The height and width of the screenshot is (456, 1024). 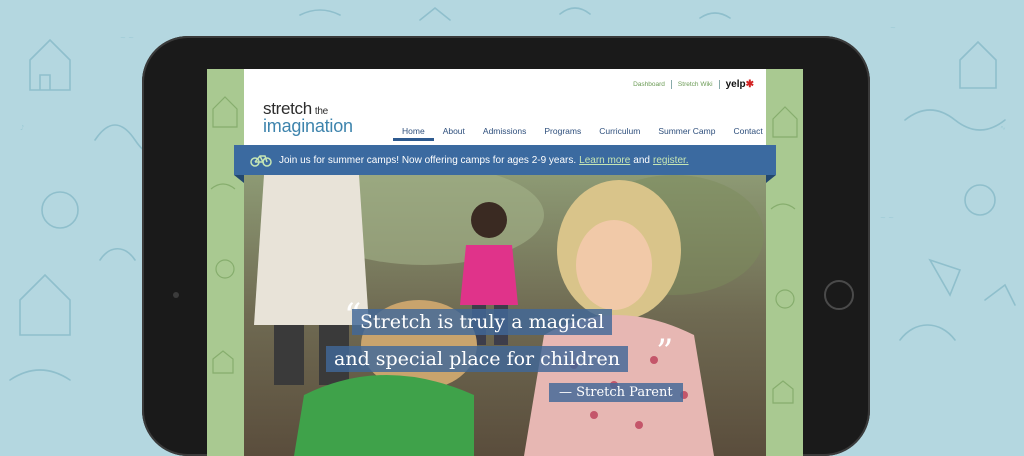 I want to click on register-link: register., so click(x=671, y=160).